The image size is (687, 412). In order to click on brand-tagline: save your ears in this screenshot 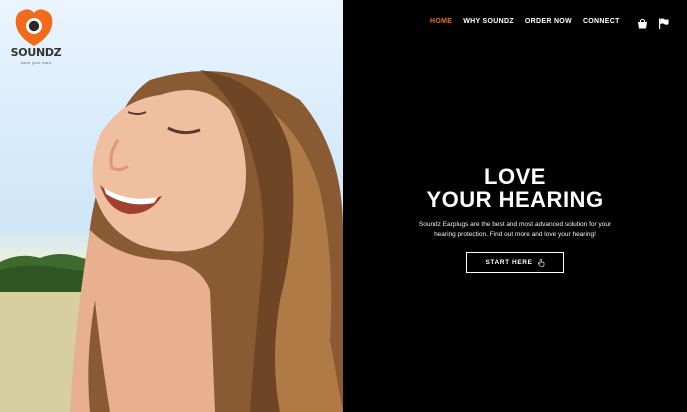, I will do `click(36, 62)`.